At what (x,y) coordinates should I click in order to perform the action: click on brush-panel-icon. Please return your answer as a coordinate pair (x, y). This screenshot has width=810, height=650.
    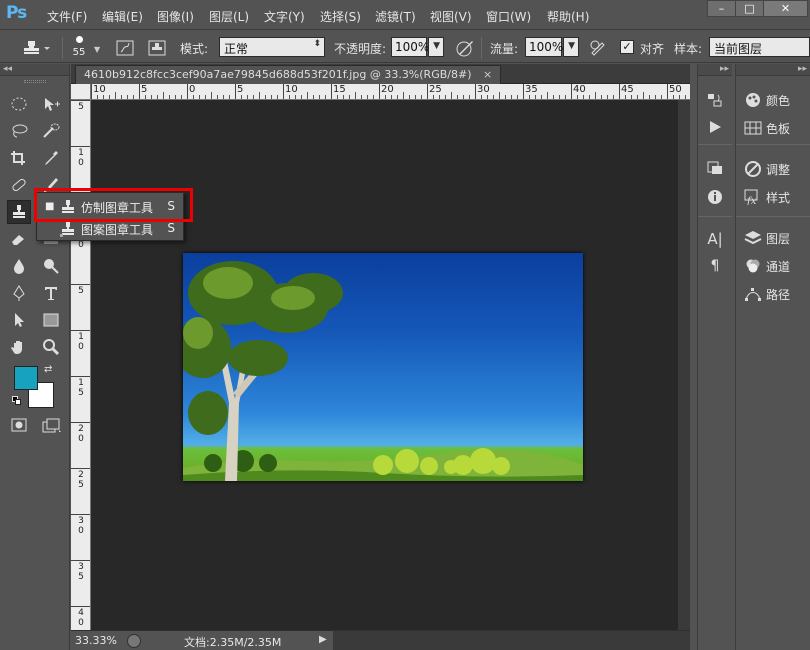
    Looking at the image, I should click on (125, 48).